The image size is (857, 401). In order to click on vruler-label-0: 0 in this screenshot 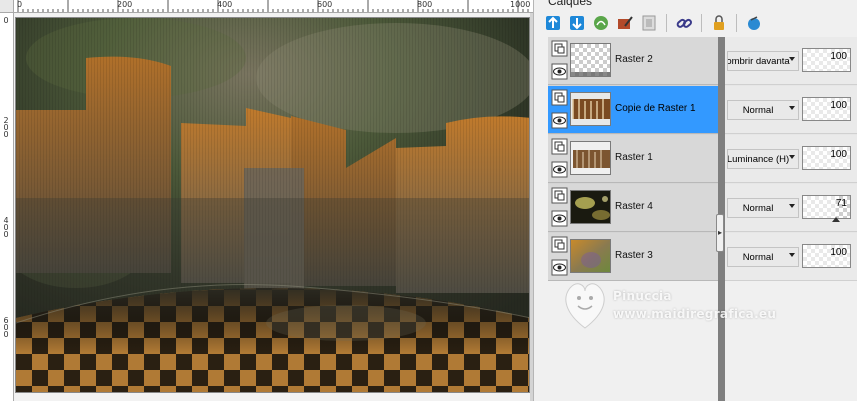, I will do `click(6, 20)`.